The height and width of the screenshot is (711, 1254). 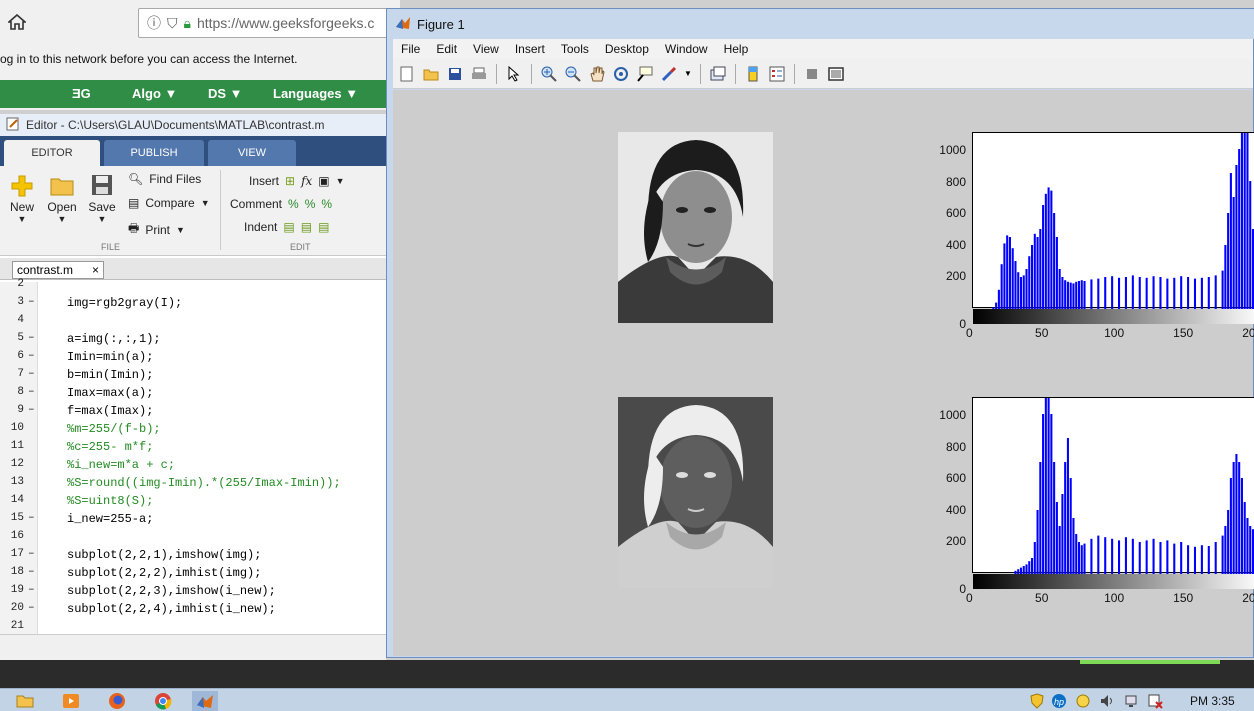 I want to click on notification-icon, so click(x=1083, y=701).